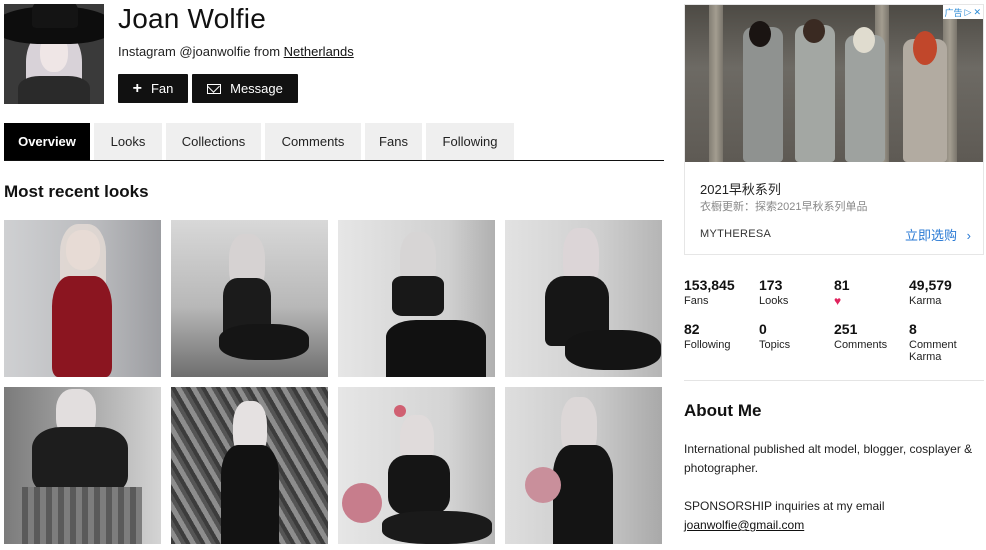  I want to click on message-button: Message, so click(245, 88).